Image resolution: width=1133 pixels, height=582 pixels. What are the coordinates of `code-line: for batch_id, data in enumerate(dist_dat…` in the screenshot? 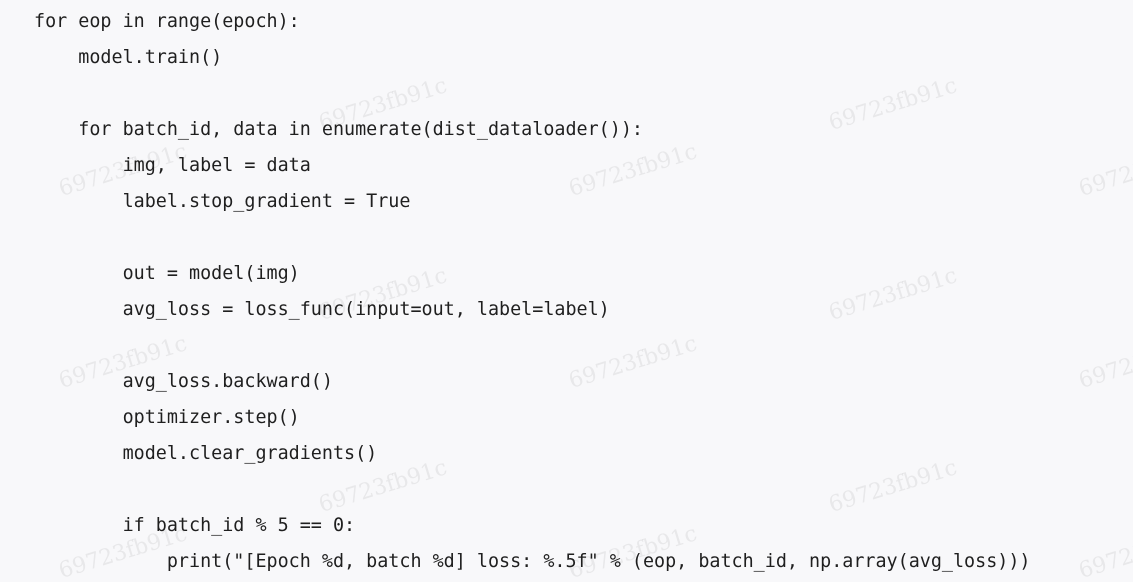 It's located at (338, 129).